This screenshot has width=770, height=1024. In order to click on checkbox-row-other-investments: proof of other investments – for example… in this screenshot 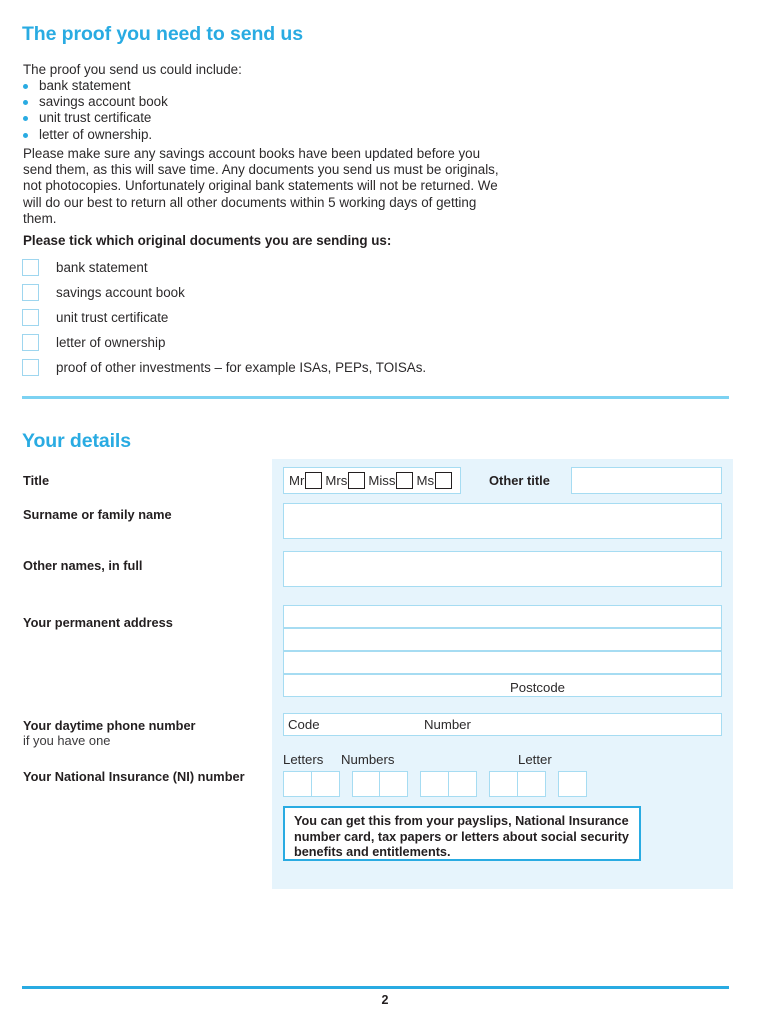, I will do `click(224, 367)`.